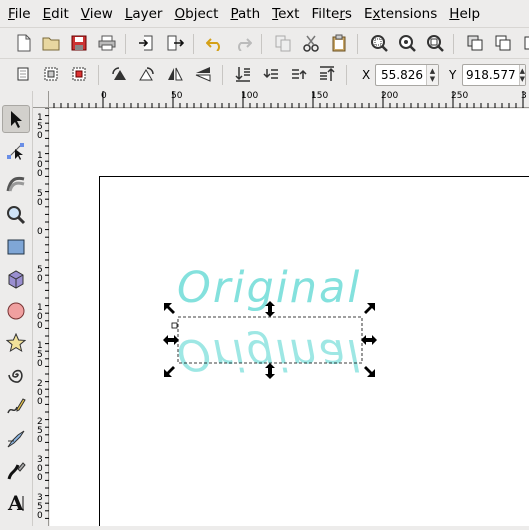  Describe the element at coordinates (40, 393) in the screenshot. I see `vruler-label: 2 0 0` at that location.